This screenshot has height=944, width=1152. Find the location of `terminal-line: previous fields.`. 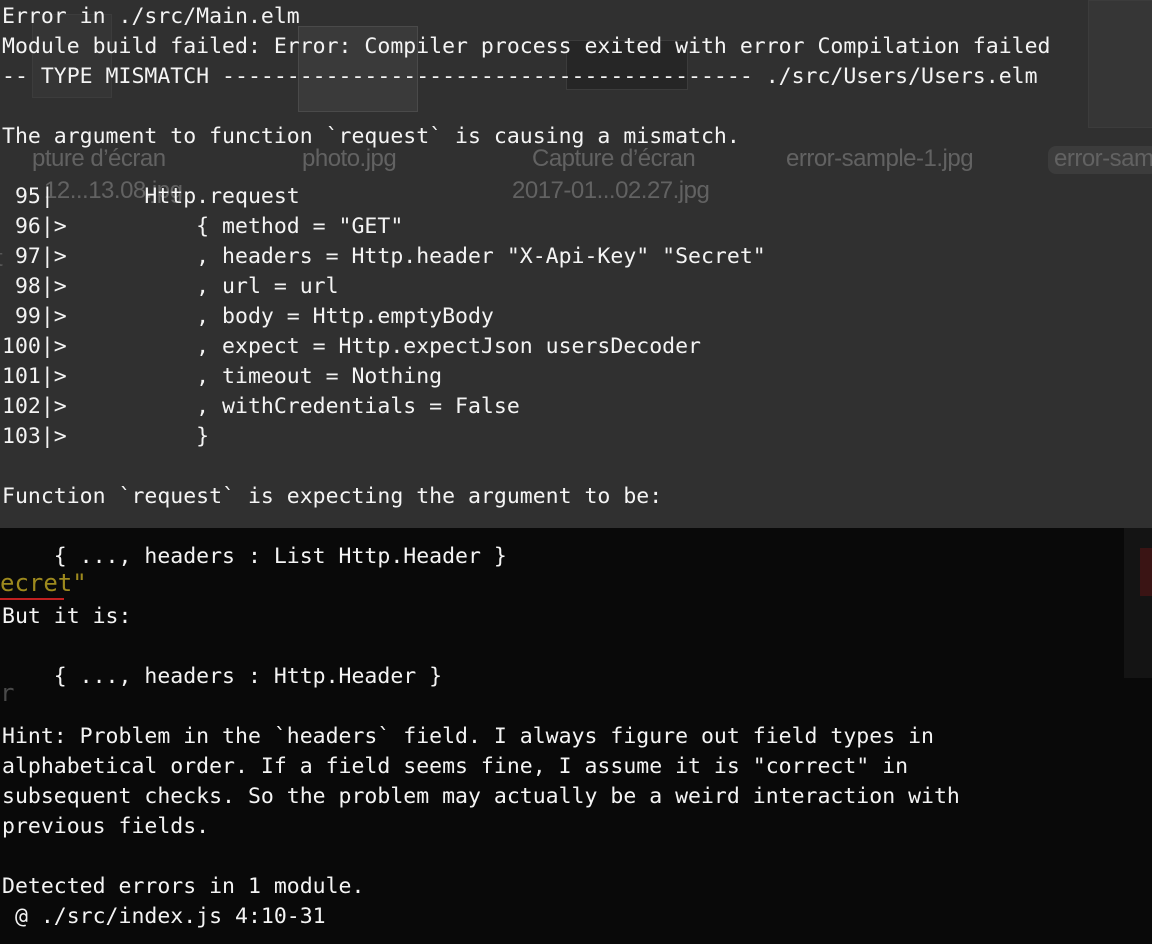

terminal-line: previous fields. is located at coordinates (106, 826).